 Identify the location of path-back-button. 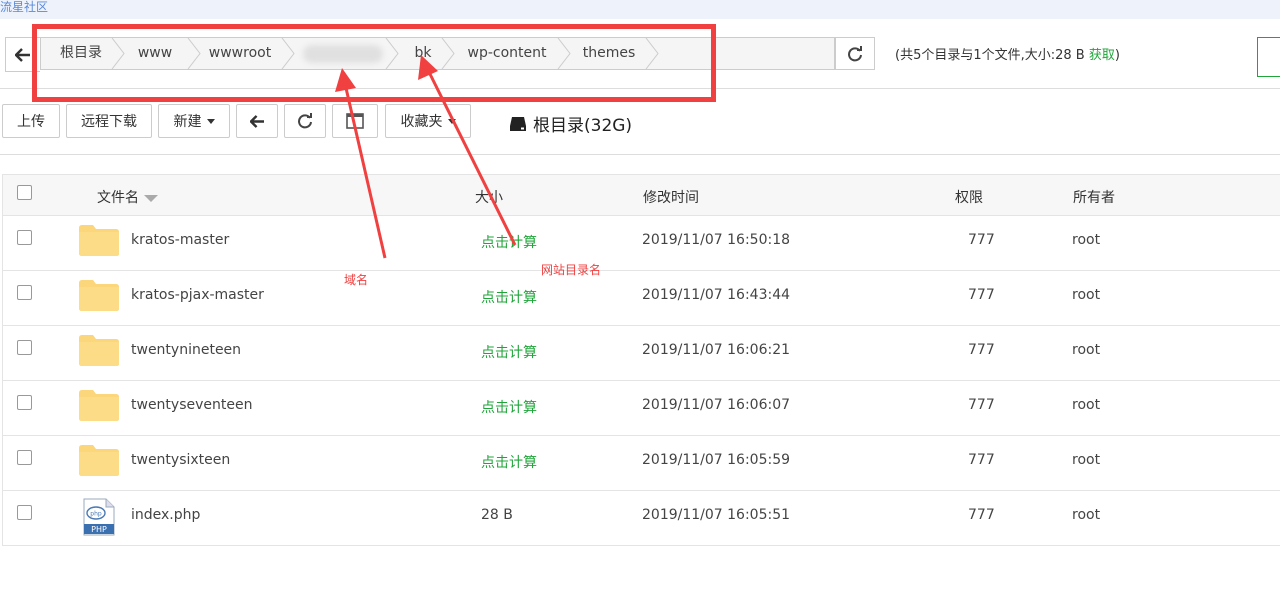
(22, 54).